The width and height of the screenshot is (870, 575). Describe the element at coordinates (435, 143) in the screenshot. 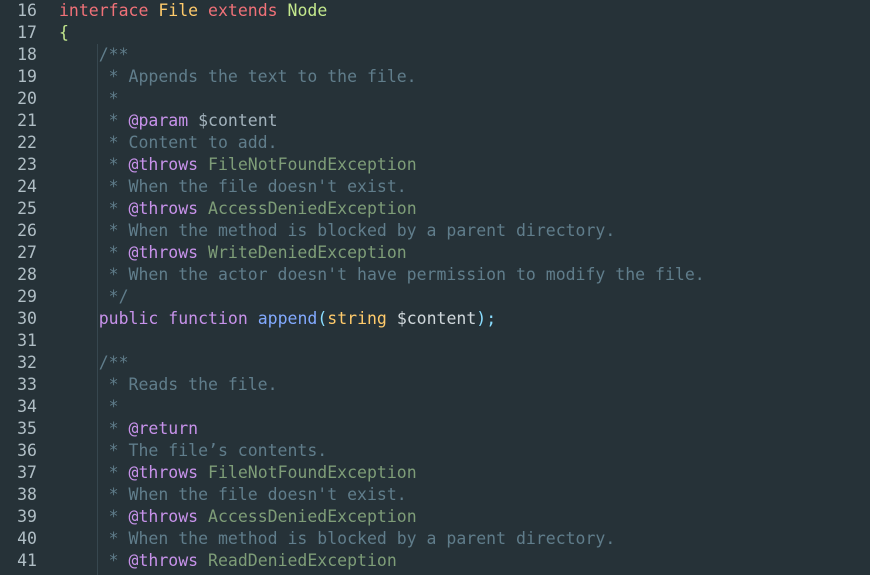

I see `code-line: 22 * Content to add.` at that location.